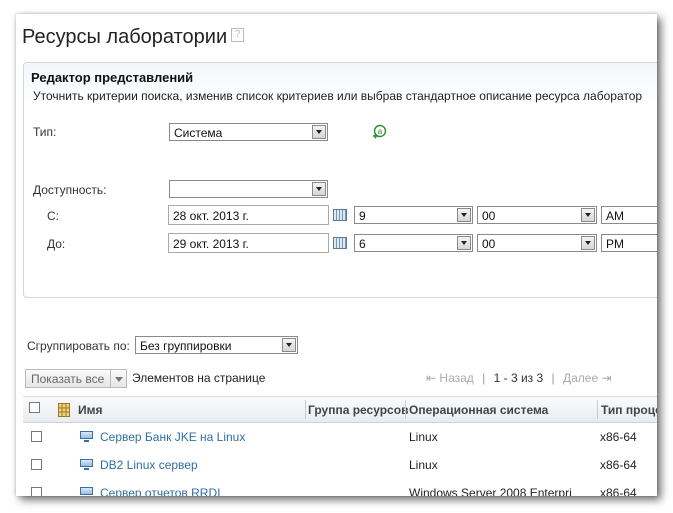 The width and height of the screenshot is (673, 513). I want to click on to-label: До:, so click(56, 244).